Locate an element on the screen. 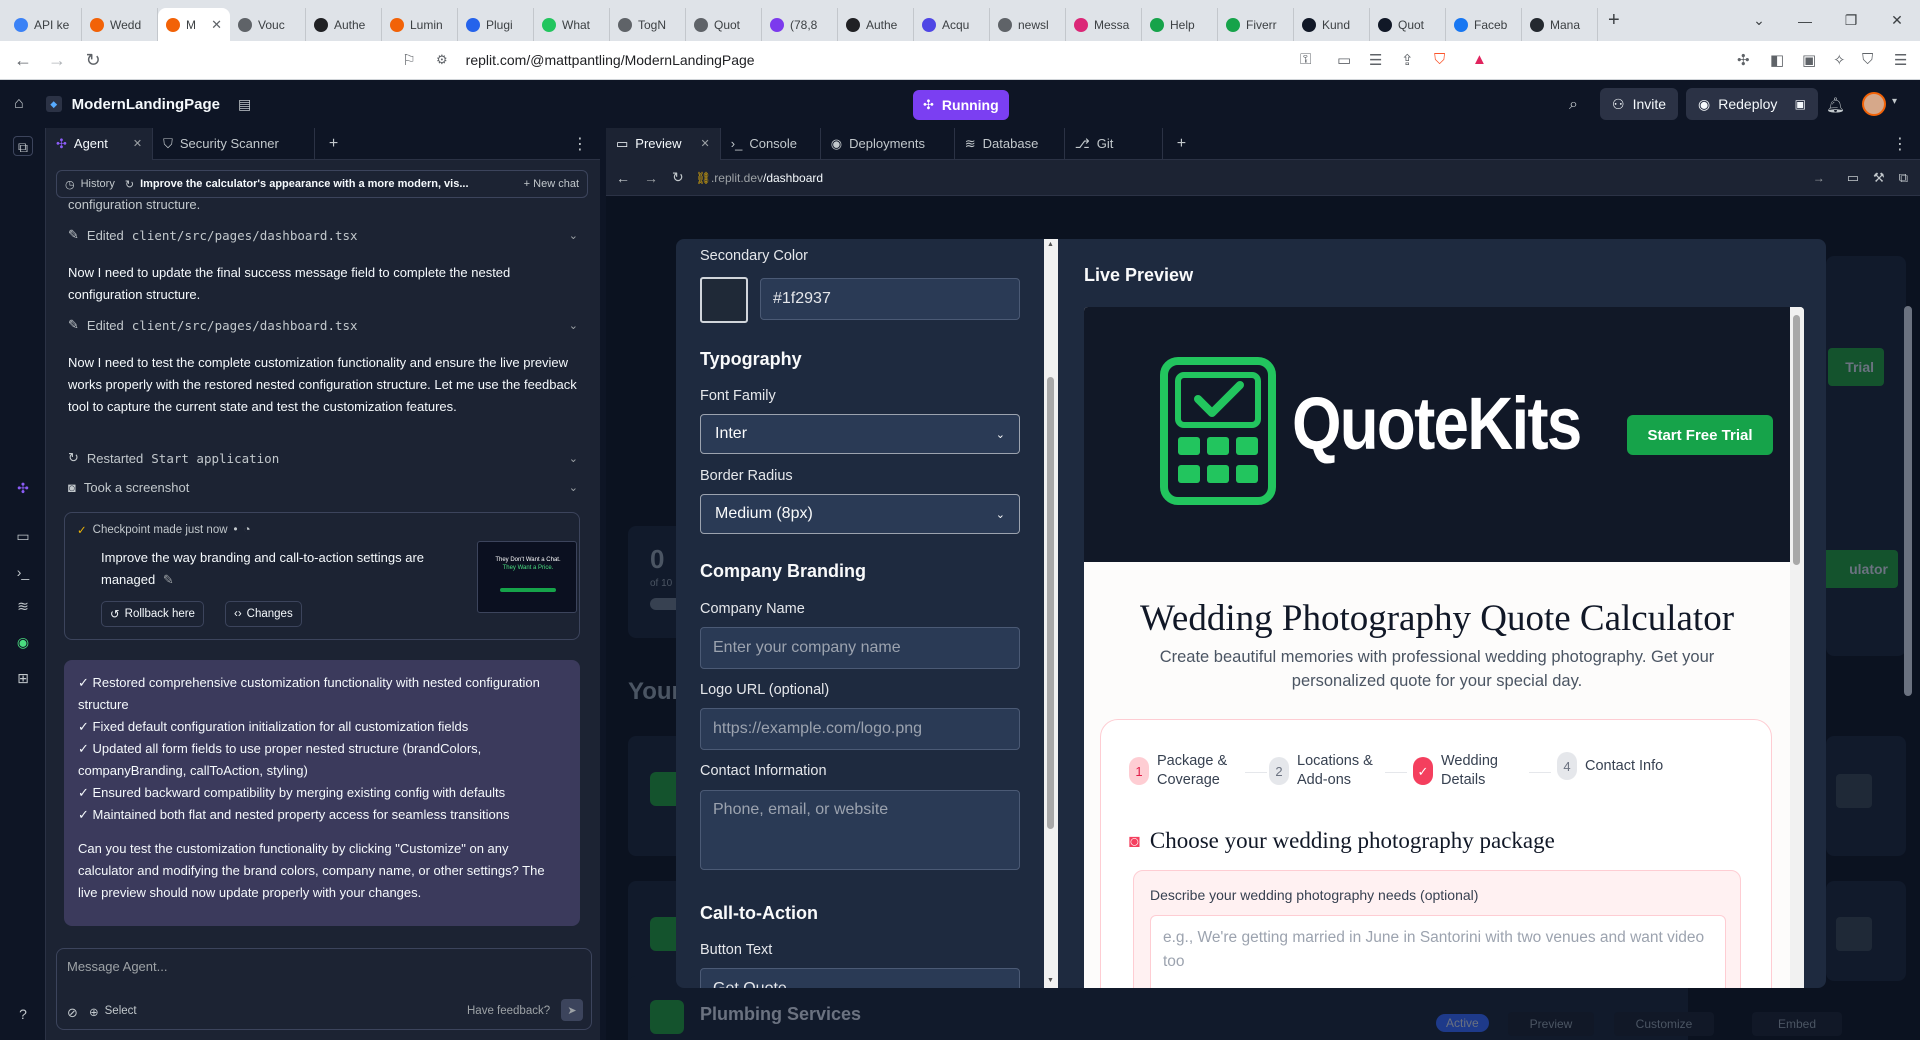 This screenshot has height=1040, width=1920. attach-icon: ⊘ is located at coordinates (72, 1013).